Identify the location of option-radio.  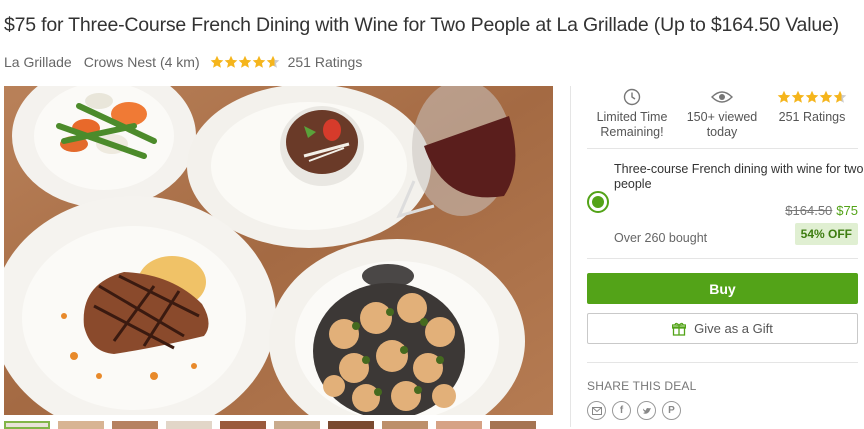
(598, 202).